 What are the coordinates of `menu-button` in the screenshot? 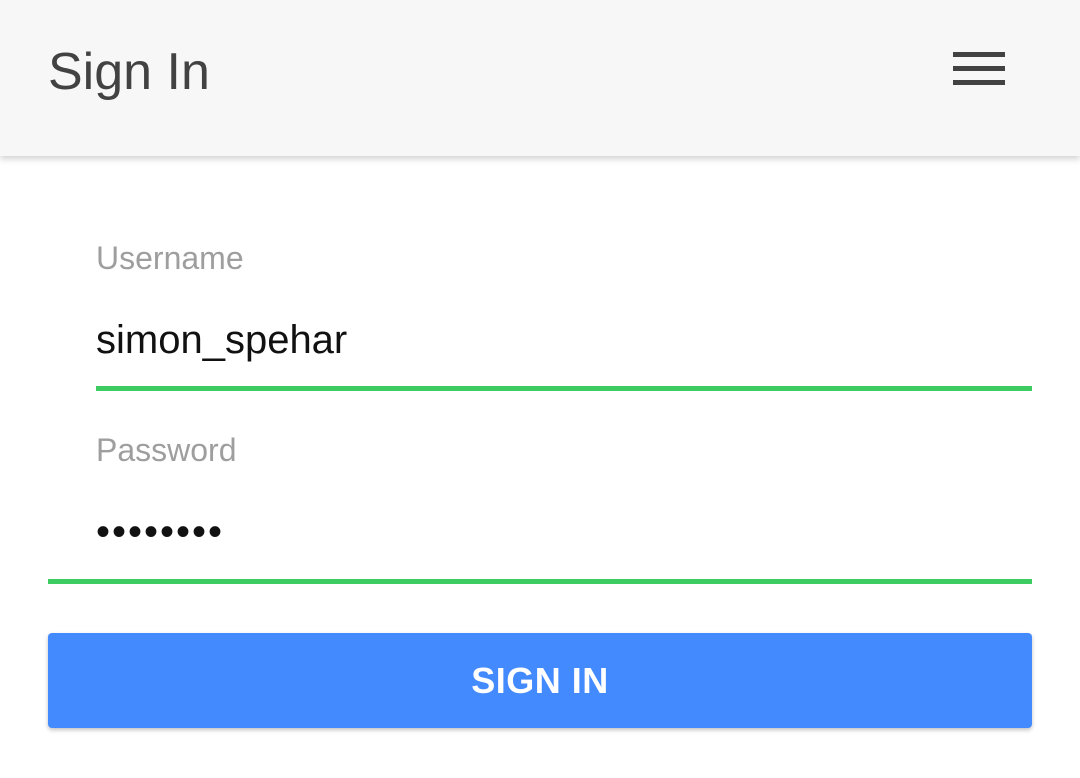 It's located at (978, 72).